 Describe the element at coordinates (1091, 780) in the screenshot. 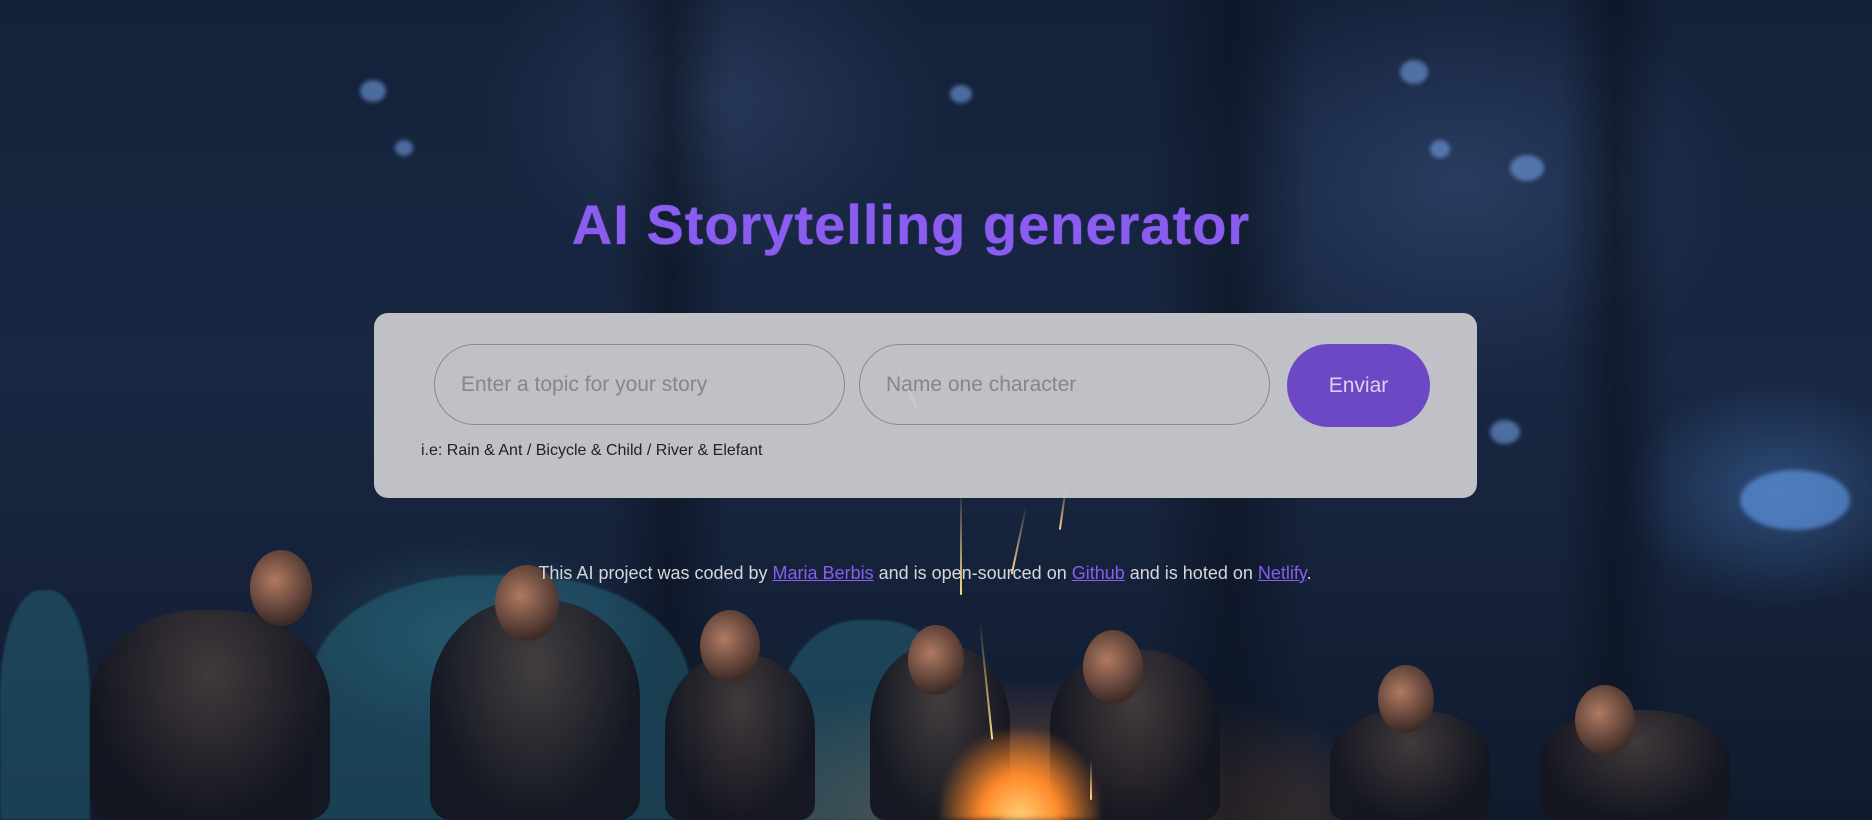

I see `spark` at that location.